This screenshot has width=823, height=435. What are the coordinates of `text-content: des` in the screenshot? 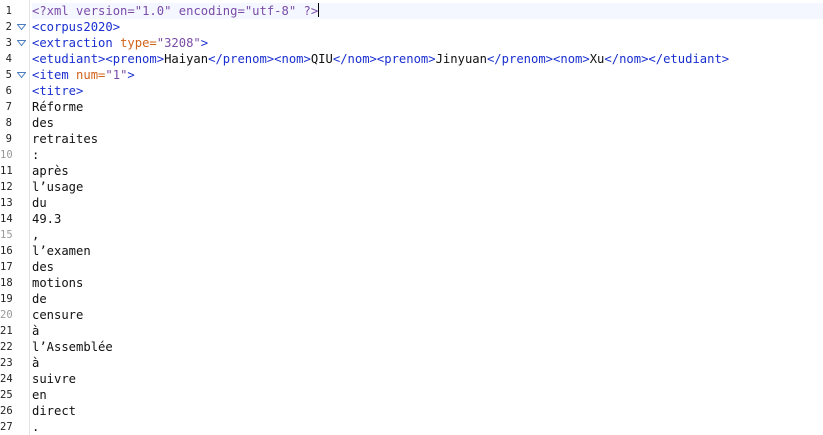 It's located at (43, 267).